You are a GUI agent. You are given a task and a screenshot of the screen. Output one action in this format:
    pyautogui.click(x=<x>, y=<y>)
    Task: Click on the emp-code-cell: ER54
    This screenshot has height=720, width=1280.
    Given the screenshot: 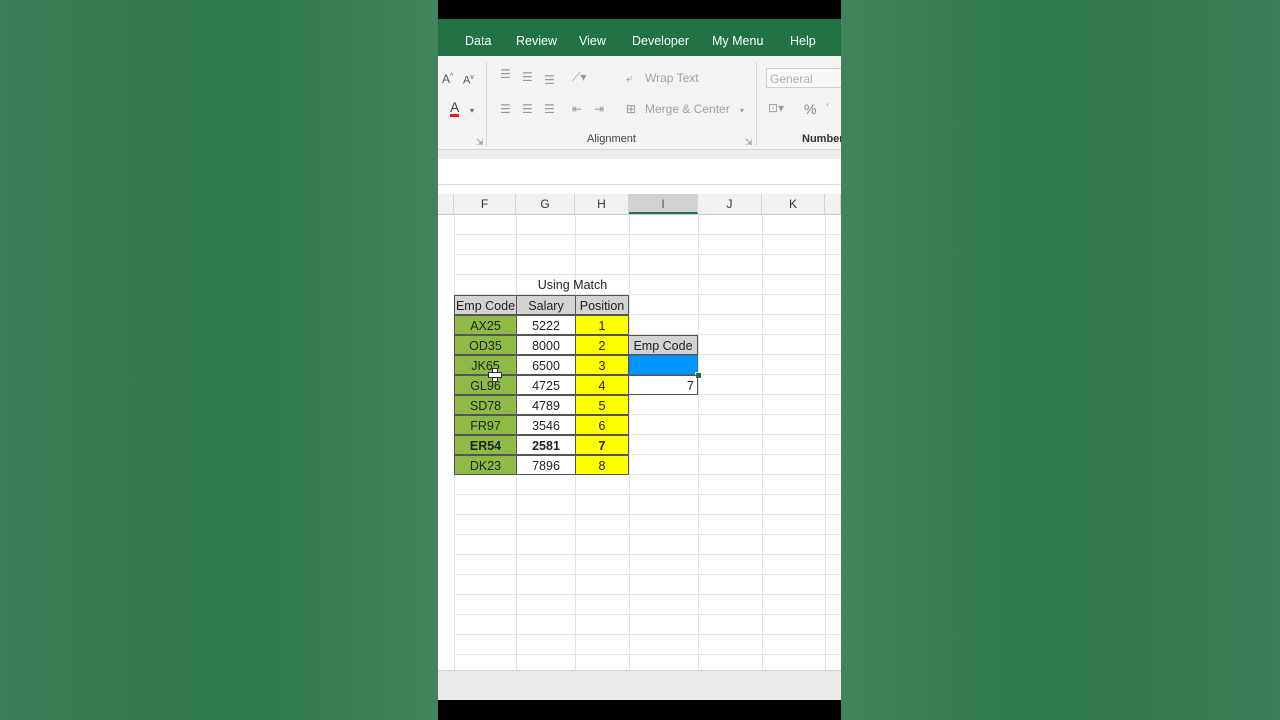 What is the action you would take?
    pyautogui.click(x=485, y=445)
    